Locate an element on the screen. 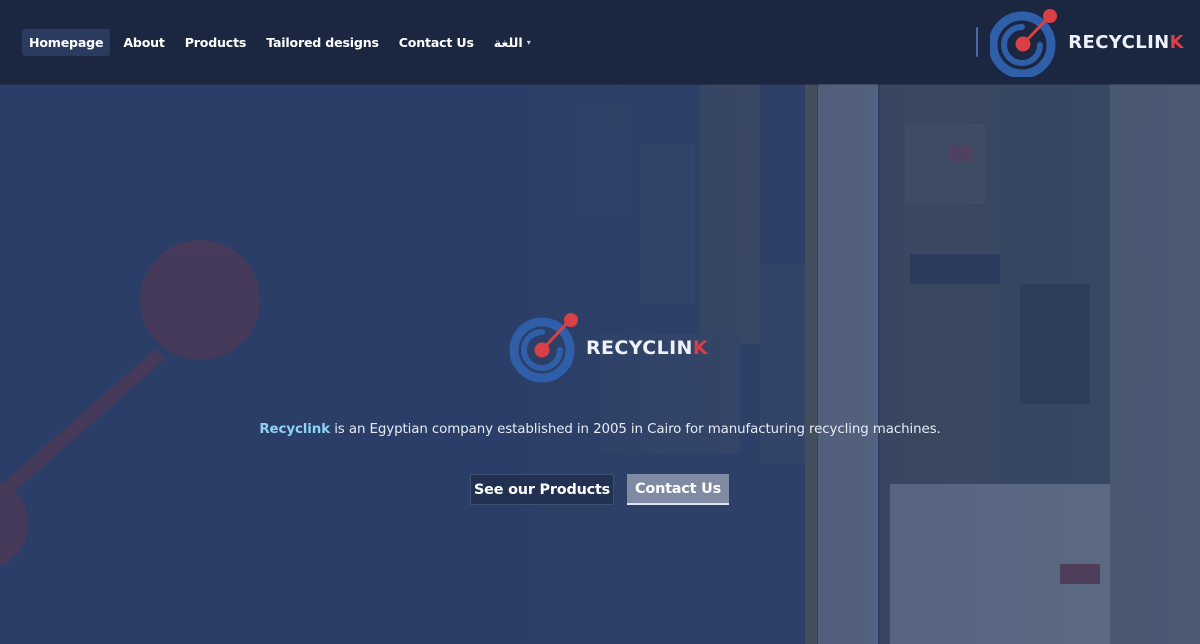  nav-homepage: Homepage is located at coordinates (66, 42).